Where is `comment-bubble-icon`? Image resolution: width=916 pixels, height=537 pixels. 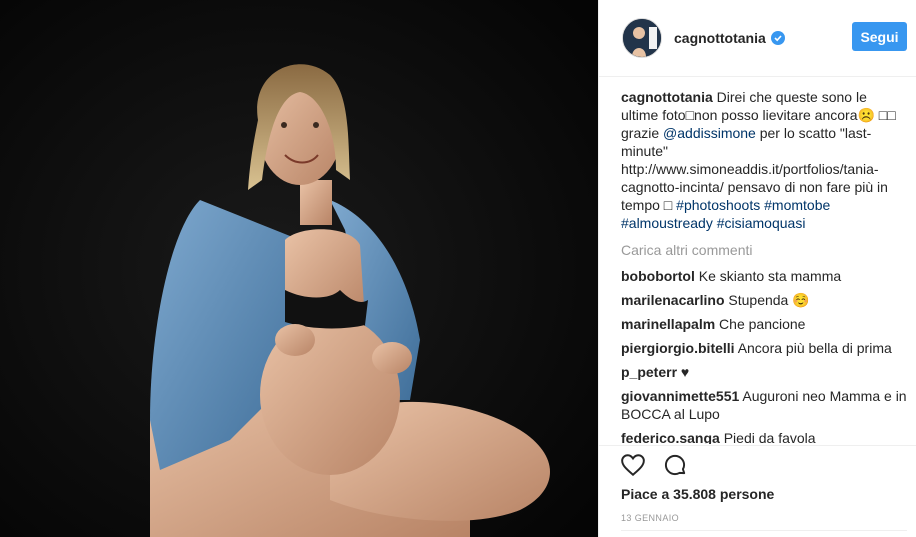
comment-bubble-icon is located at coordinates (675, 465).